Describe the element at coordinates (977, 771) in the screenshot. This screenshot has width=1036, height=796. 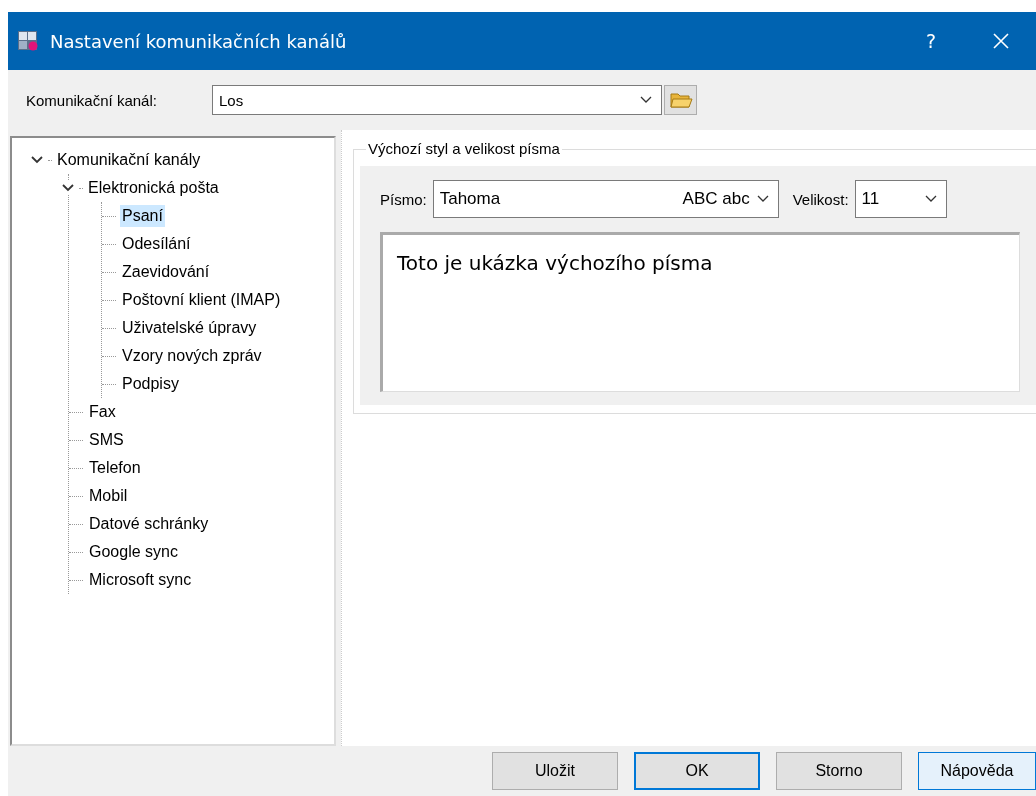
I see `dialog-button: Nápověda` at that location.